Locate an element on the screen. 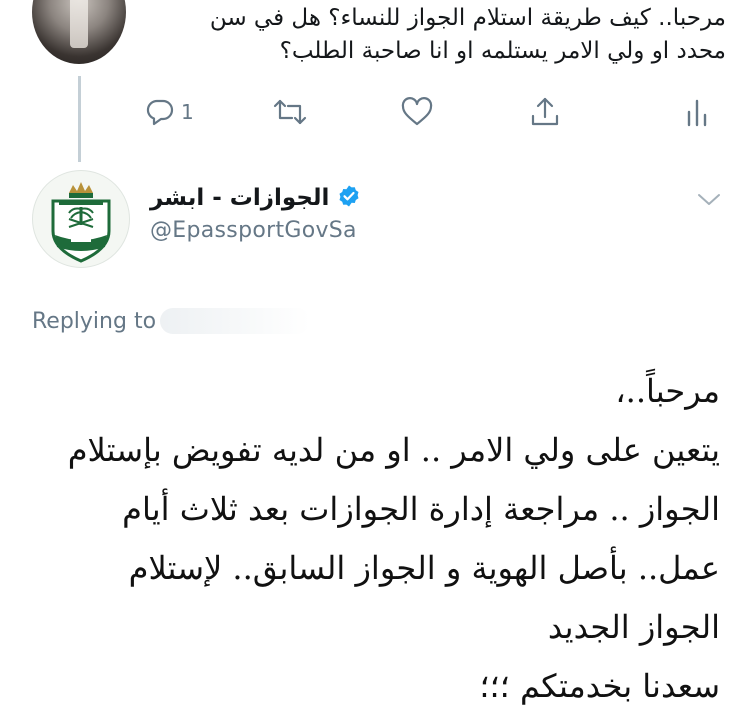 The width and height of the screenshot is (750, 724). reply-text-line: مرحباً..، is located at coordinates (667, 391).